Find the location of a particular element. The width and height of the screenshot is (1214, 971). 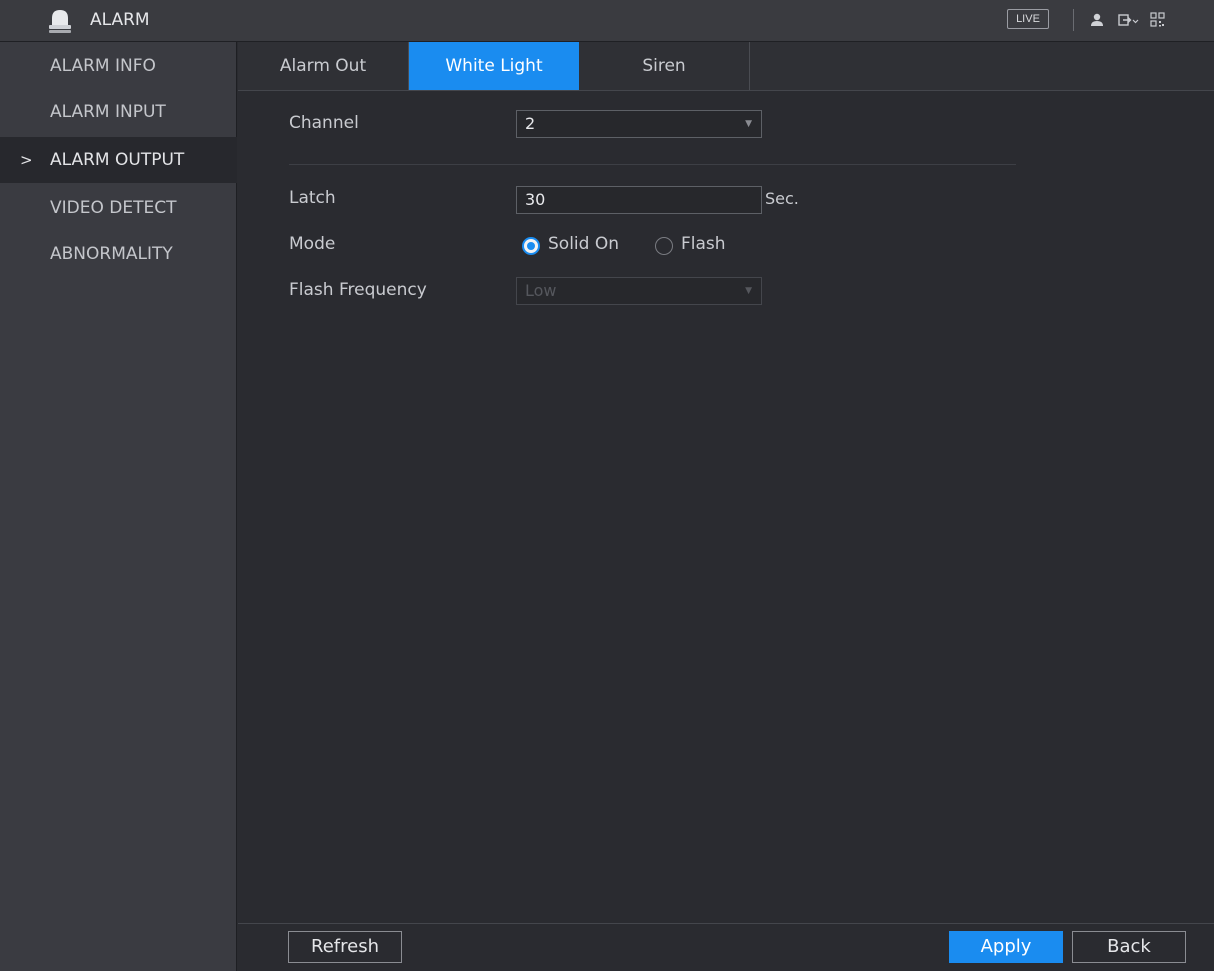

sidebar-item-label: ALARM OUTPUT is located at coordinates (117, 160).